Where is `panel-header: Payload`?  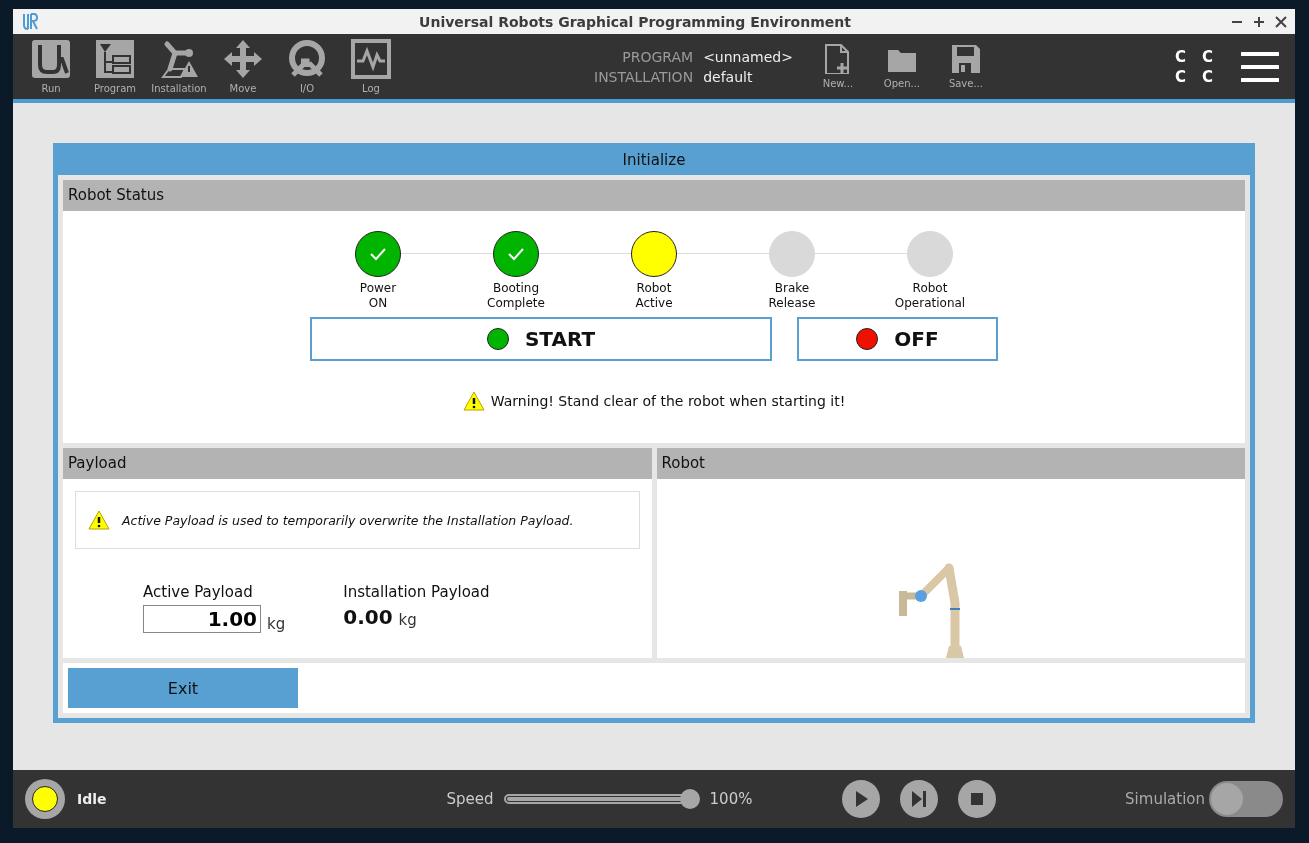
panel-header: Payload is located at coordinates (357, 463).